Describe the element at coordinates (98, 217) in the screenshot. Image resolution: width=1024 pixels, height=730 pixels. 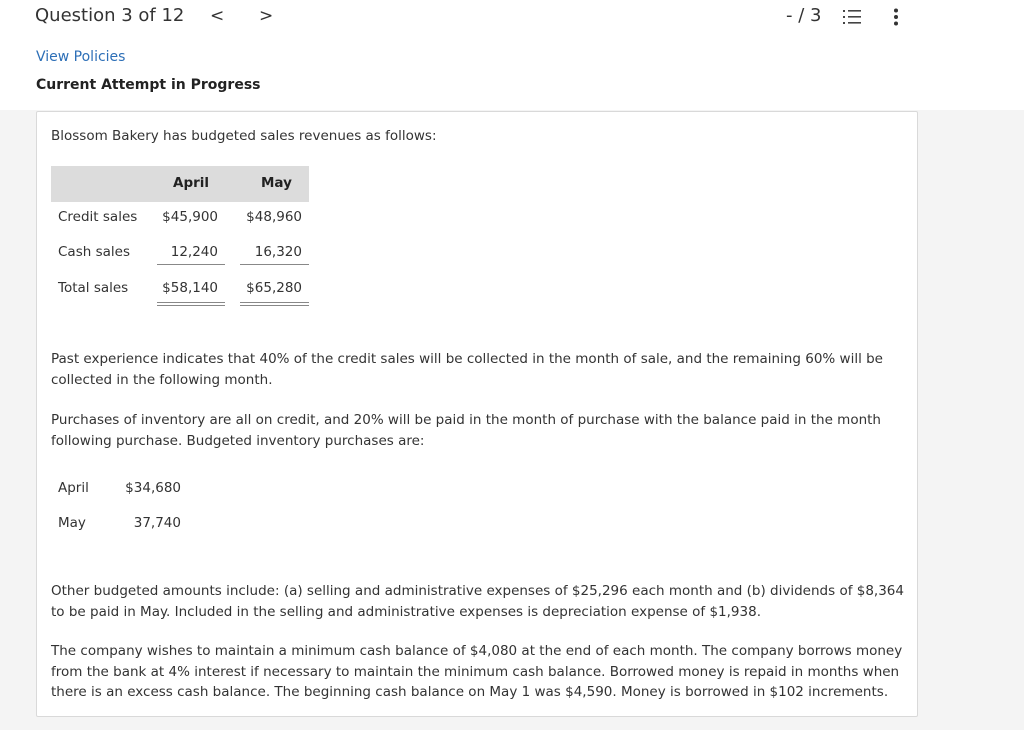
I see `row-label-credit-sales: Credit sales` at that location.